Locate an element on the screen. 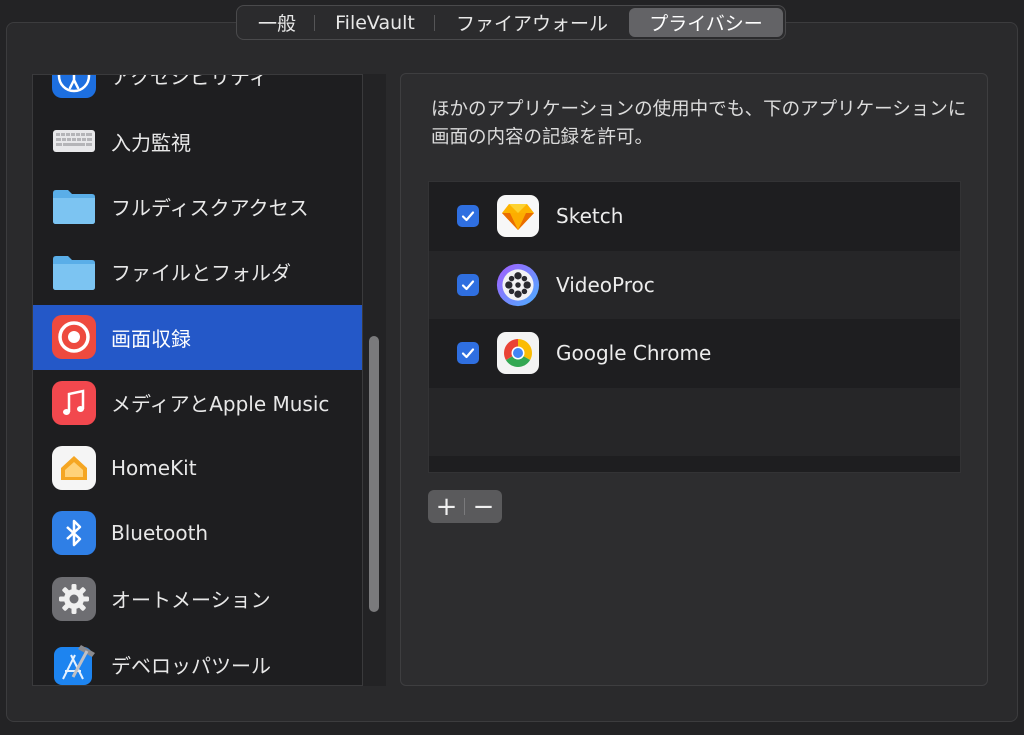 Image resolution: width=1024 pixels, height=735 pixels. home-icon is located at coordinates (74, 468).